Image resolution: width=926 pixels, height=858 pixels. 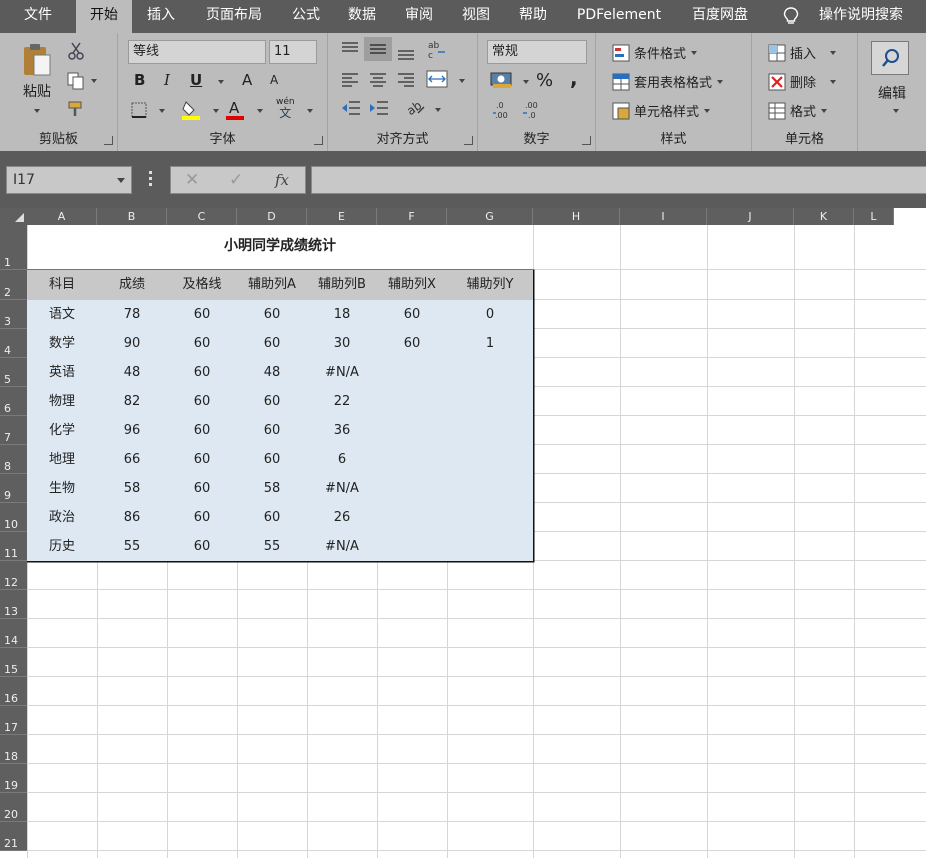 What do you see at coordinates (490, 285) in the screenshot?
I see `table-header-cell: 辅助列Y` at bounding box center [490, 285].